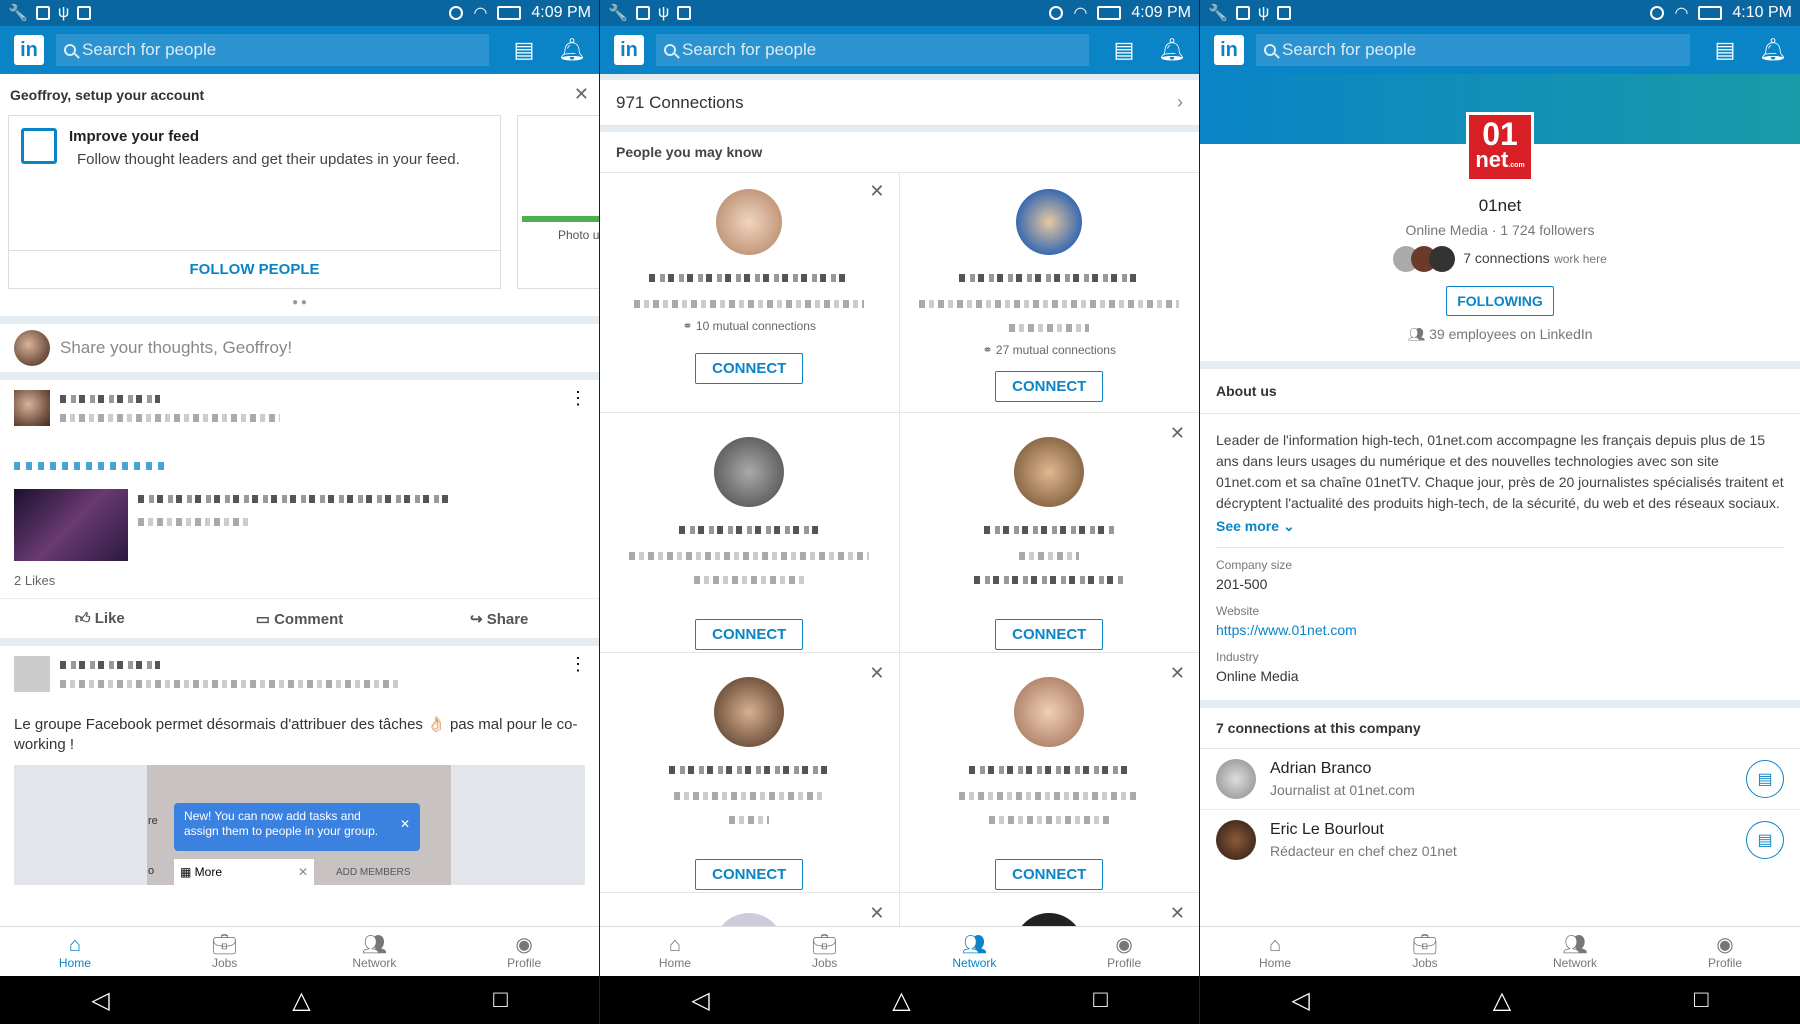  What do you see at coordinates (1500, 526) in the screenshot?
I see `see-more-button: See more ⌄` at bounding box center [1500, 526].